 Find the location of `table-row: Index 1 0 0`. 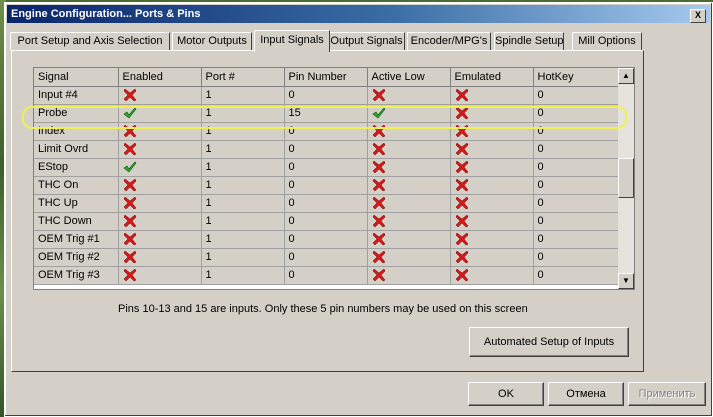

table-row: Index 1 0 0 is located at coordinates (327, 131).